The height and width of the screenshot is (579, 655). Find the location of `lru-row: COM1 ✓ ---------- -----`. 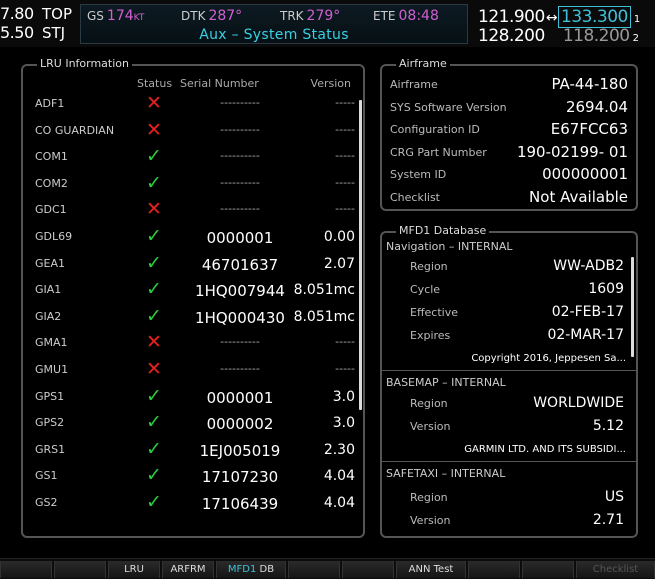

lru-row: COM1 ✓ ---------- ----- is located at coordinates (193, 157).